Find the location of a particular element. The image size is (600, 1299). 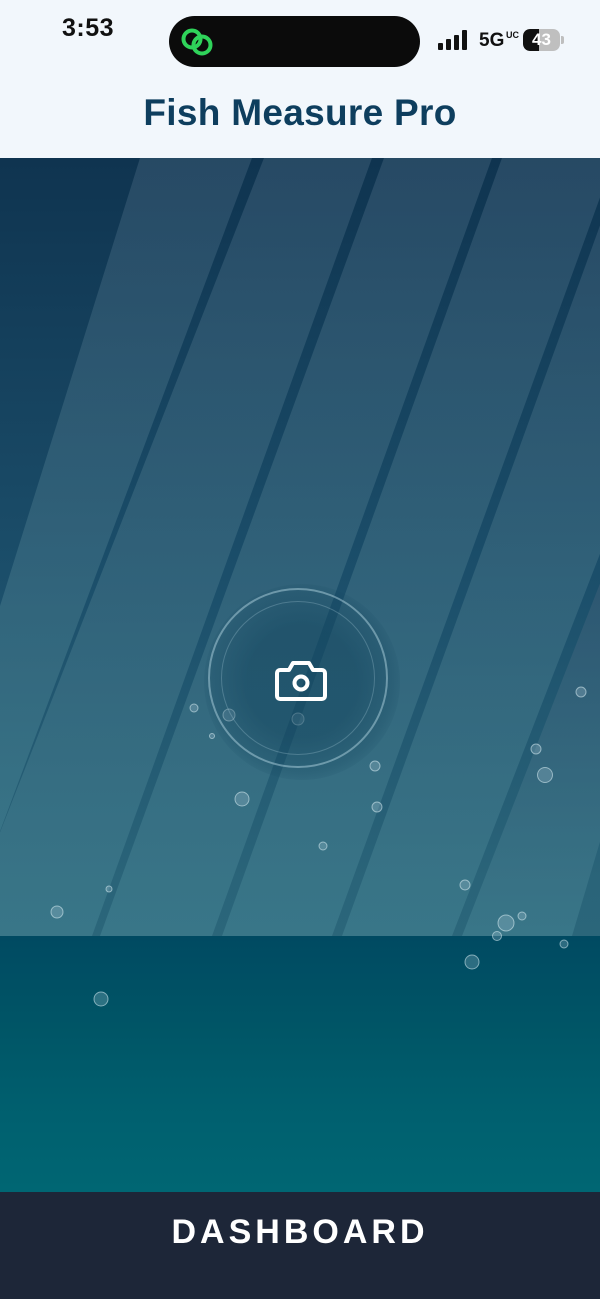

camera-icon is located at coordinates (301, 681).